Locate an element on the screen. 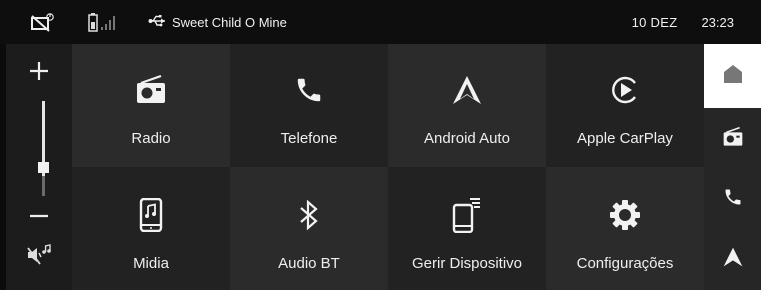  rail-item-android-auto is located at coordinates (732, 259).